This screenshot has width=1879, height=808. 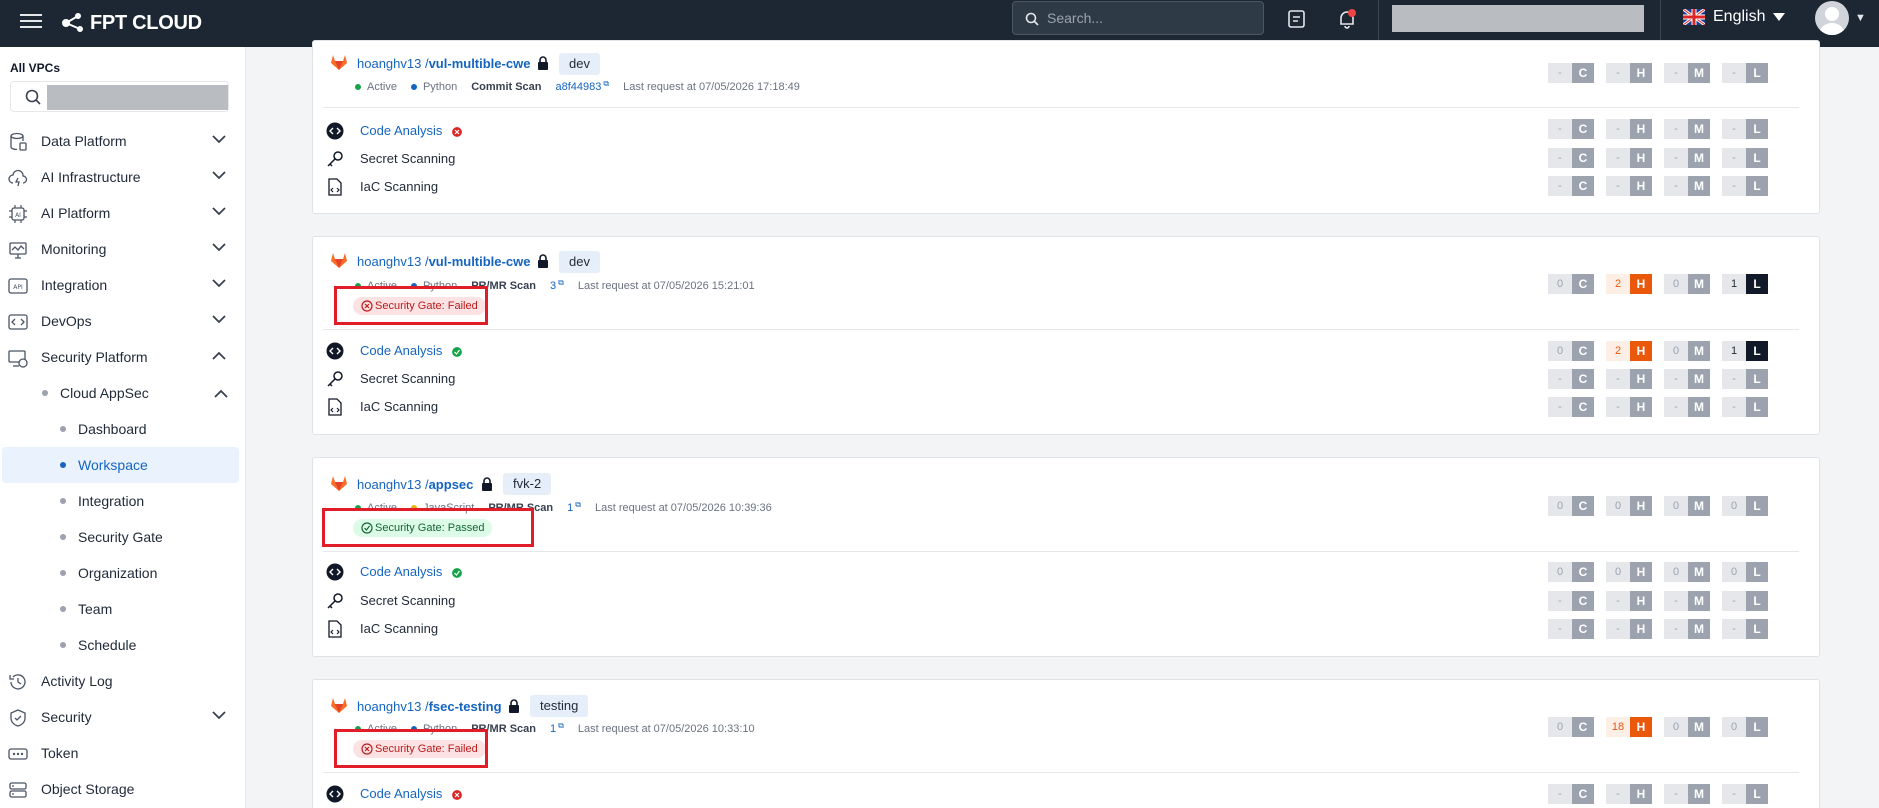 I want to click on language-selector: English, so click(x=1734, y=17).